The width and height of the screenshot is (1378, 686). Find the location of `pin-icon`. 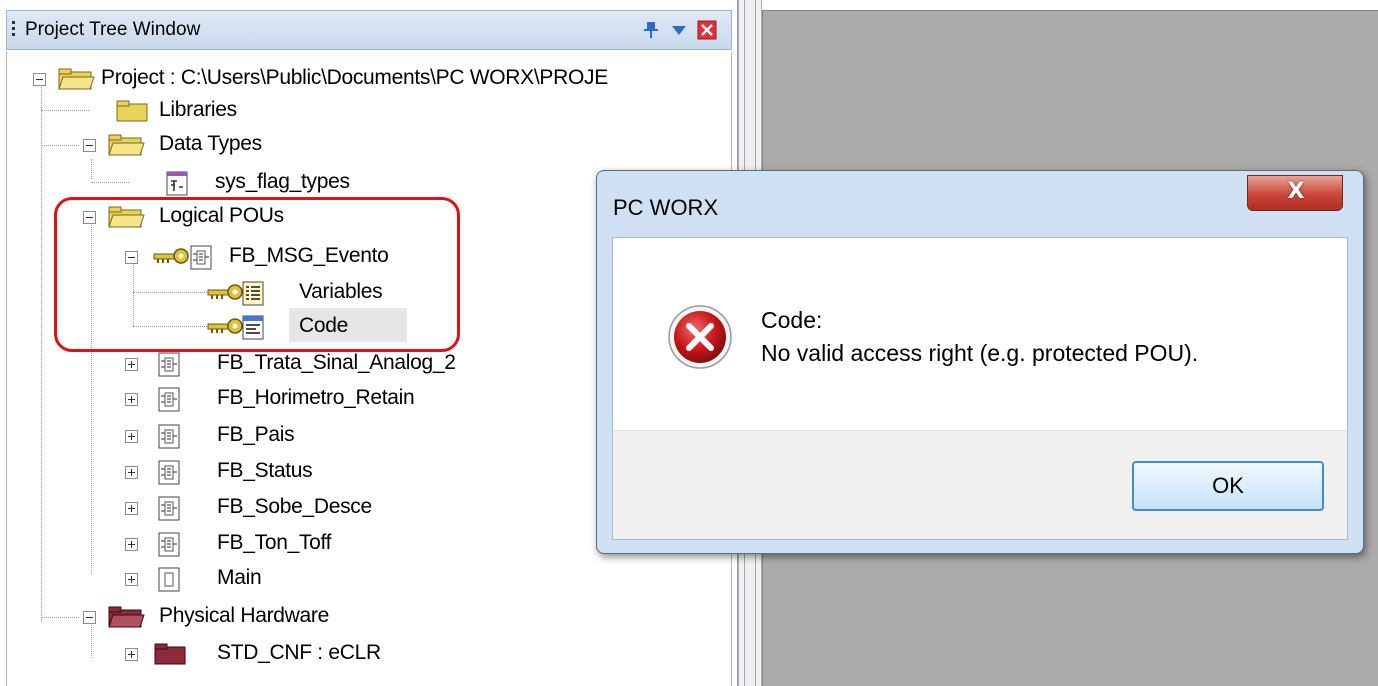

pin-icon is located at coordinates (651, 30).